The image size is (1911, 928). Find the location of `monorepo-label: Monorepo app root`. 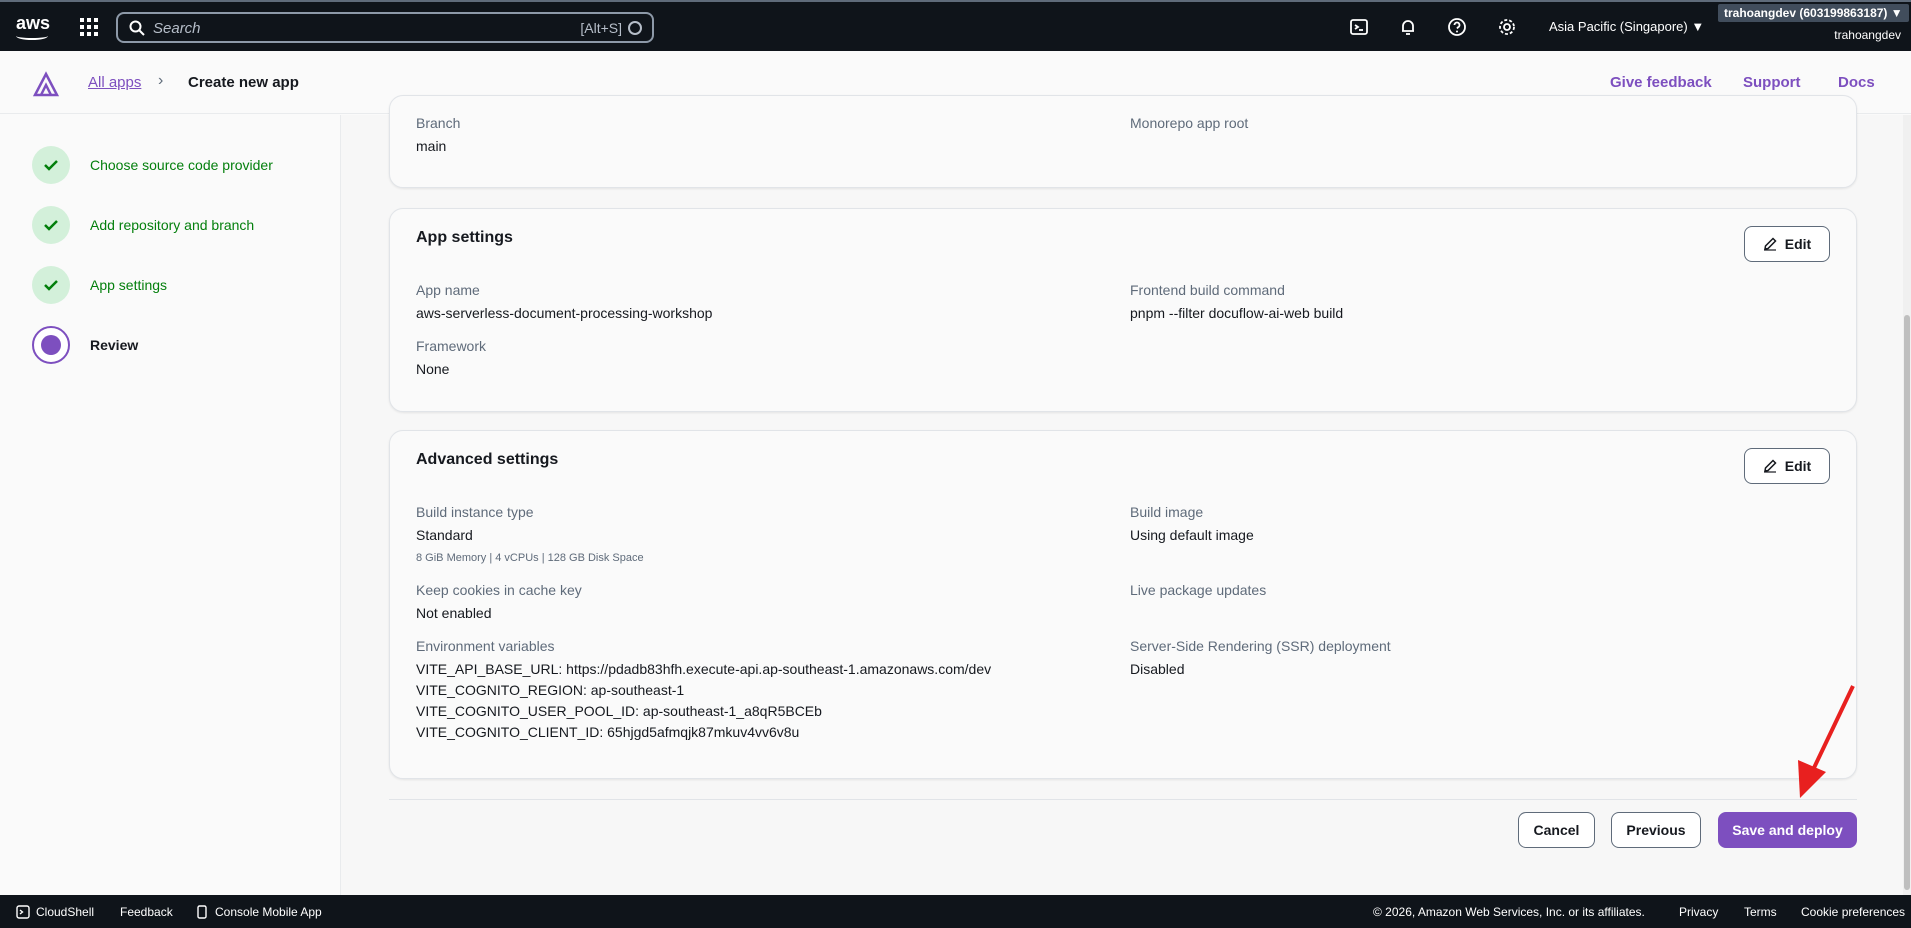

monorepo-label: Monorepo app root is located at coordinates (1189, 123).